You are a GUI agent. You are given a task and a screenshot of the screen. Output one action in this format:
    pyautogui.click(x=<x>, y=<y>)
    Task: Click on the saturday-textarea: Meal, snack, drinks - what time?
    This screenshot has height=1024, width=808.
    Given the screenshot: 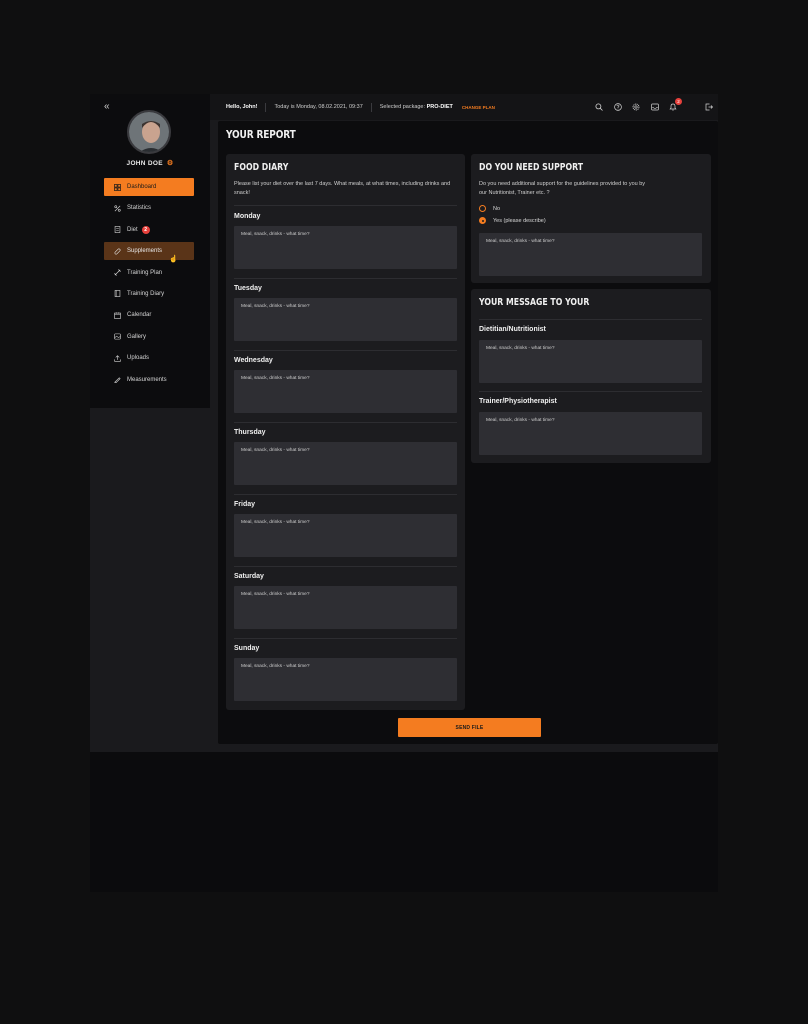 What is the action you would take?
    pyautogui.click(x=345, y=607)
    